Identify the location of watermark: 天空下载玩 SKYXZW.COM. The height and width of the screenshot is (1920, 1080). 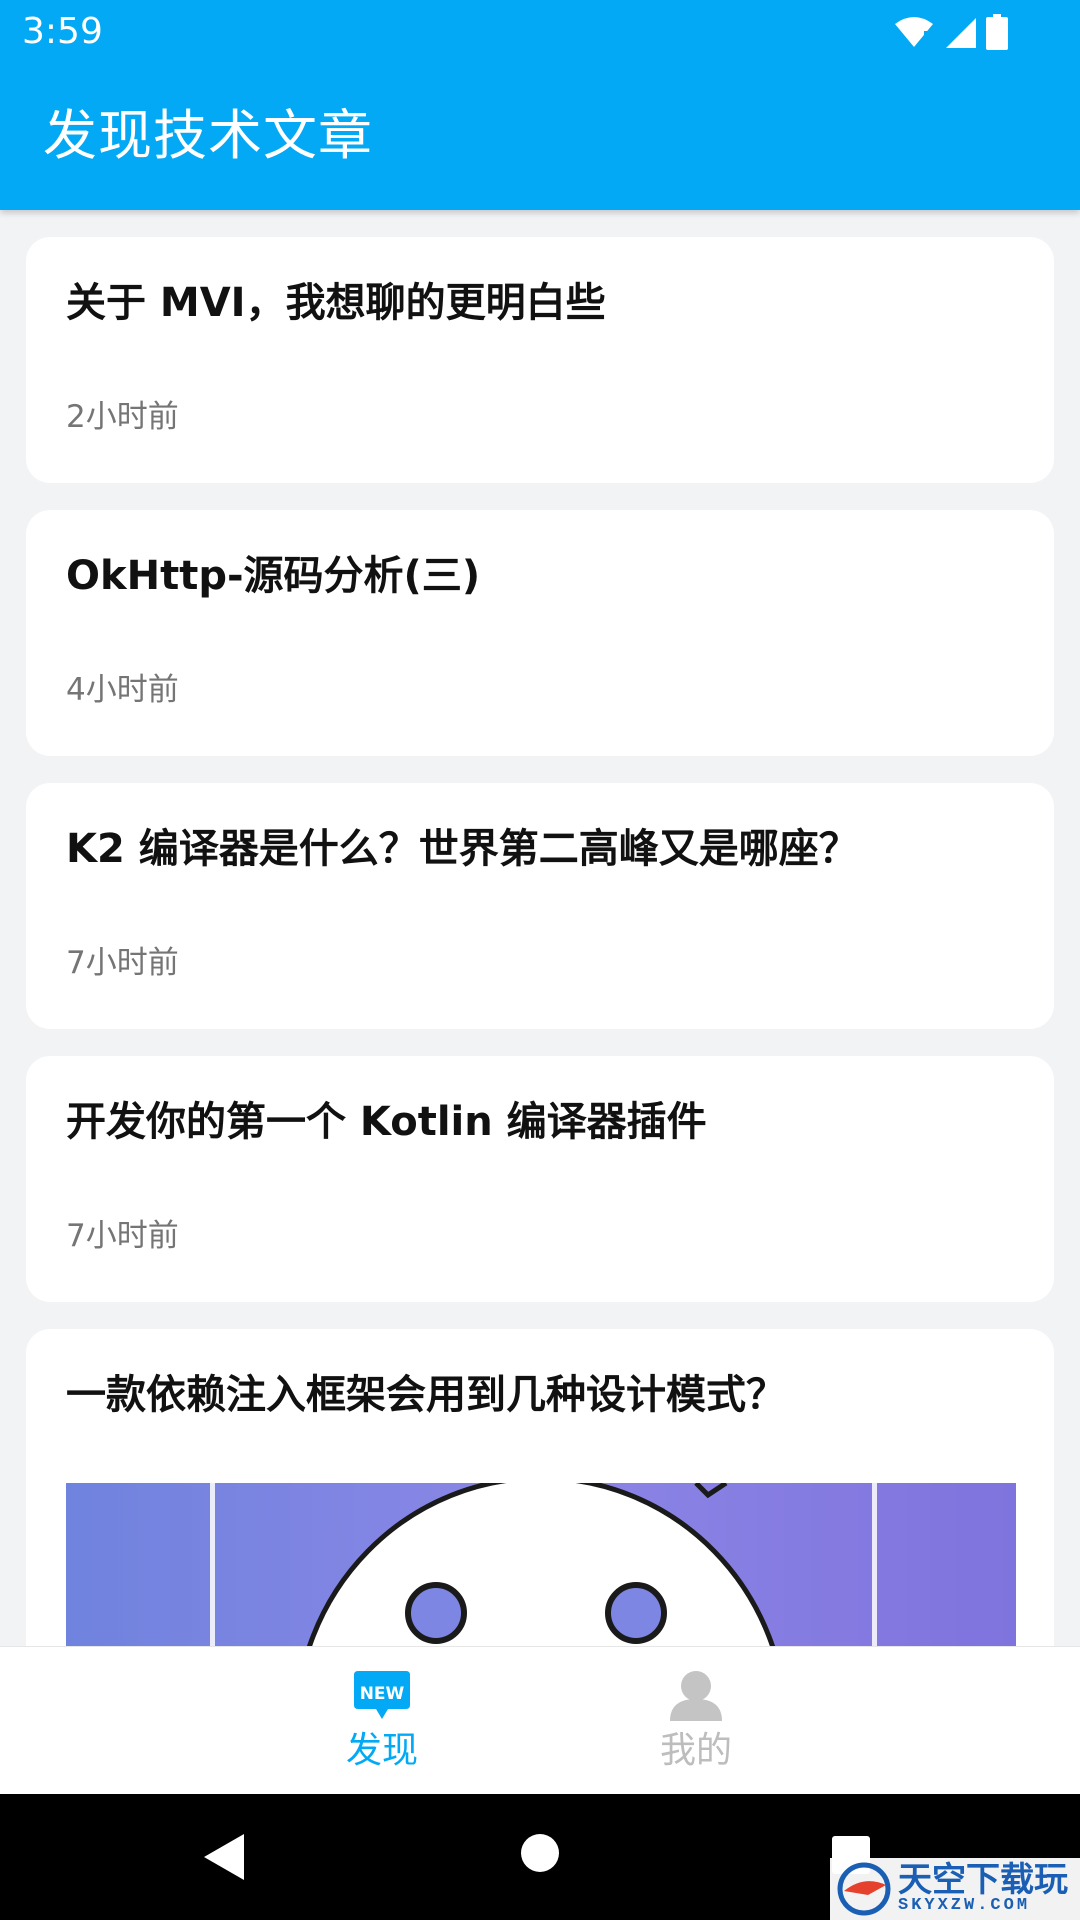
(955, 1889).